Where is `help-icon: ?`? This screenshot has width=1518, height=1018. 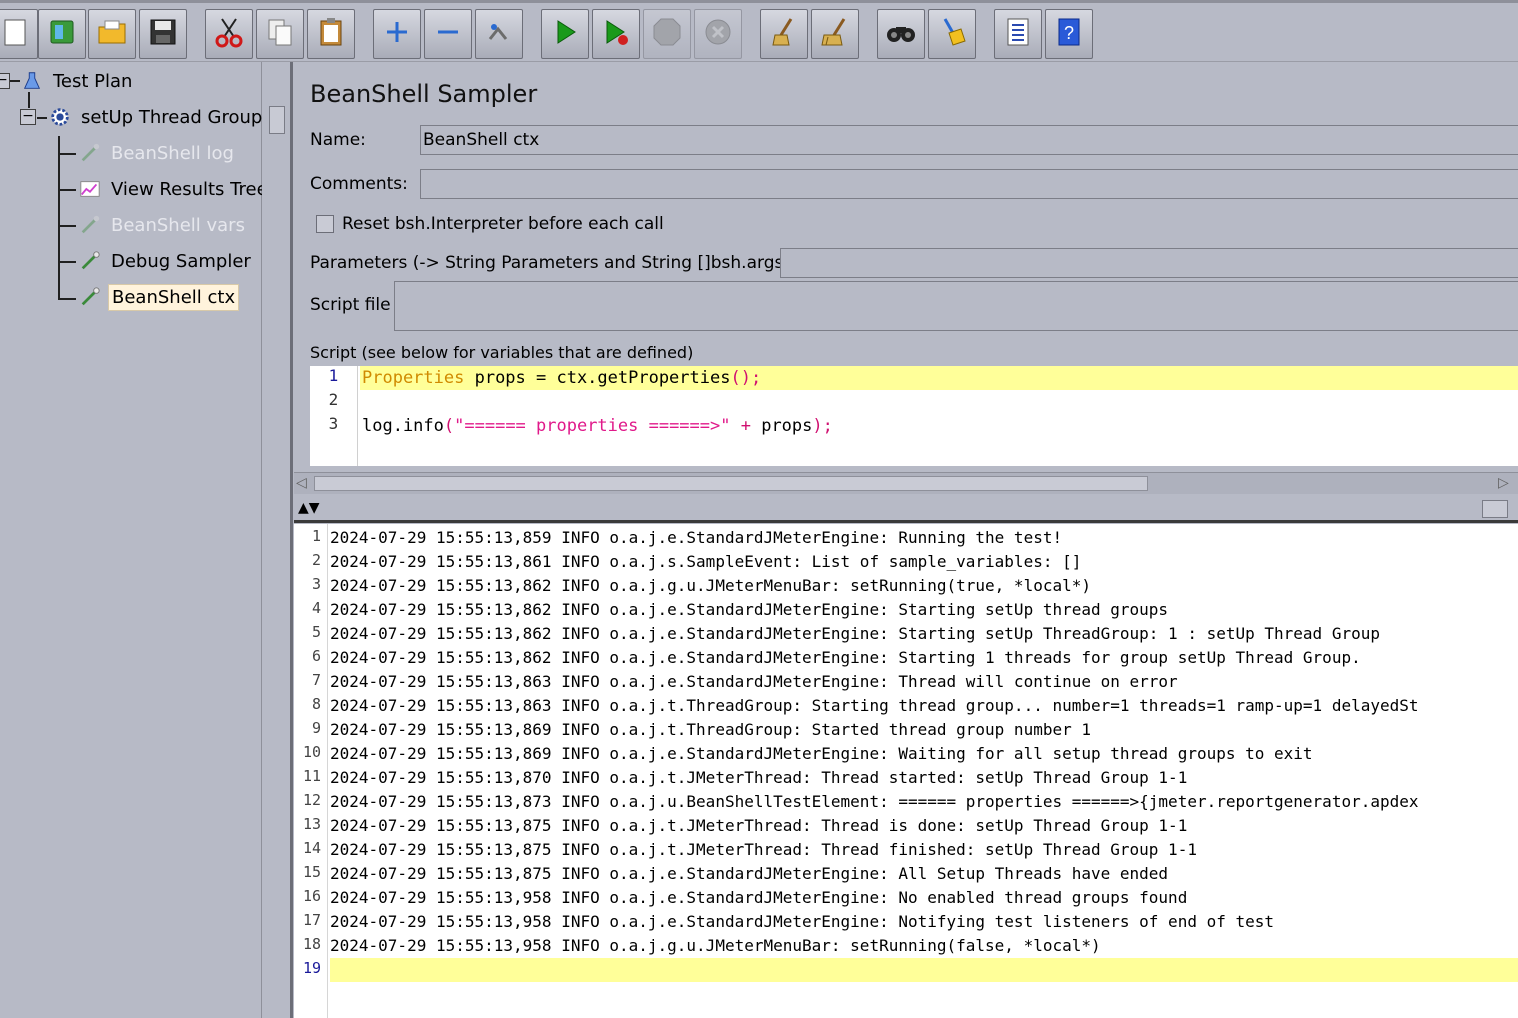
help-icon: ? is located at coordinates (1069, 34).